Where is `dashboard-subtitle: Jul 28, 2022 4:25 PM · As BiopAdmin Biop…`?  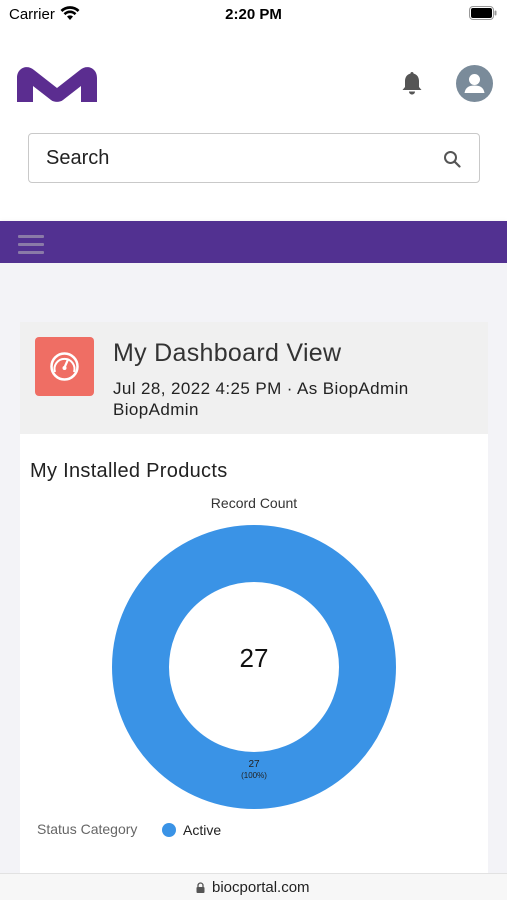
dashboard-subtitle: Jul 28, 2022 4:25 PM · As BiopAdmin Biop… is located at coordinates (261, 399).